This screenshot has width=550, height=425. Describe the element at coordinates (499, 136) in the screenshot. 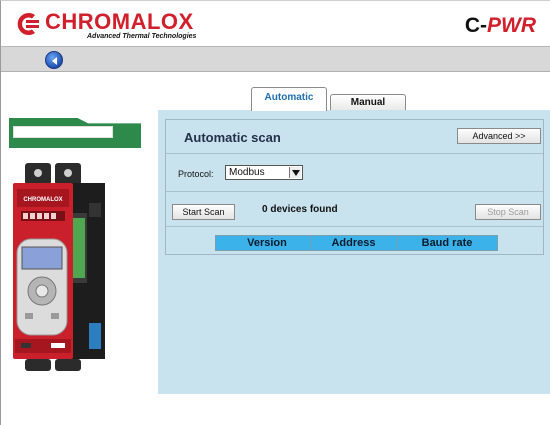

I see `advanced-button: Advanced >>` at that location.